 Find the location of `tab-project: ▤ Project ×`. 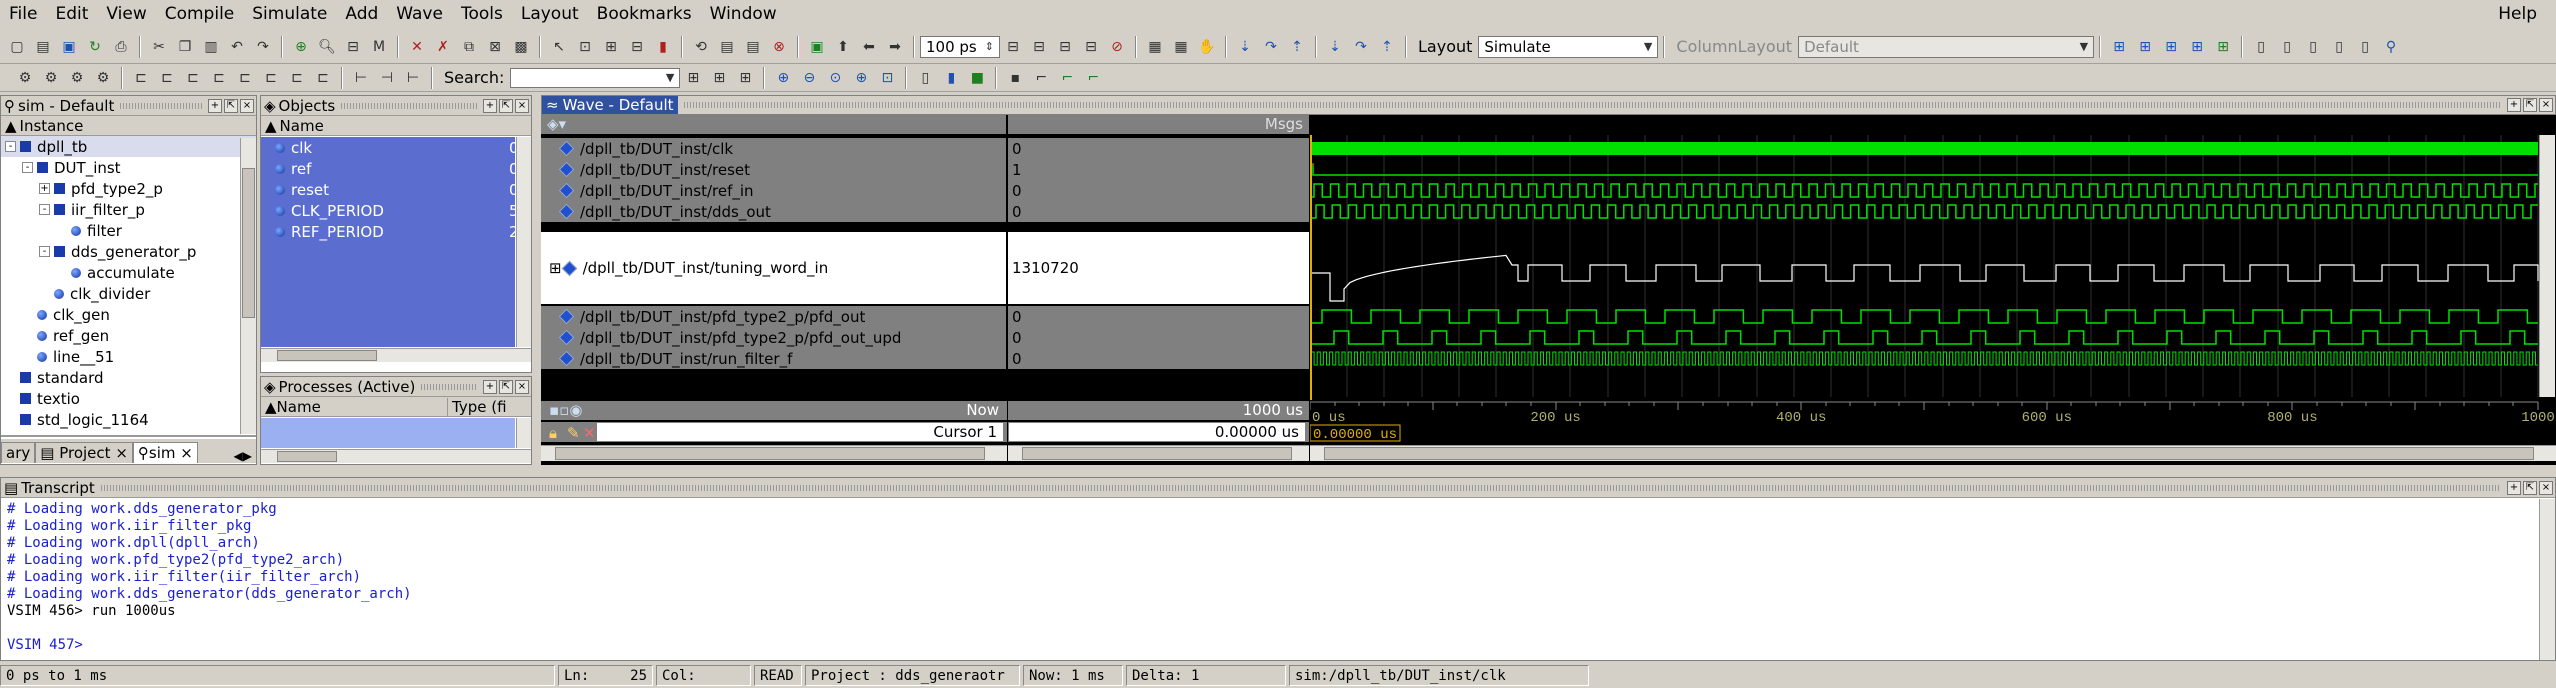

tab-project: ▤ Project × is located at coordinates (84, 452).